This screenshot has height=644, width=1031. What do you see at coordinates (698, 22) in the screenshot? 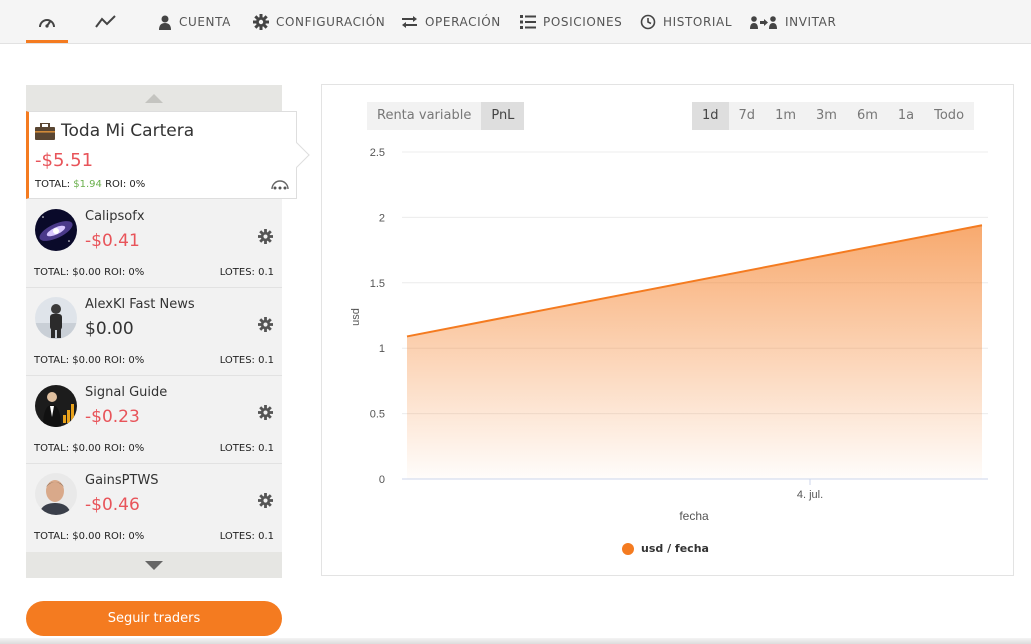
I see `nav-historial-label: HISTORIAL` at bounding box center [698, 22].